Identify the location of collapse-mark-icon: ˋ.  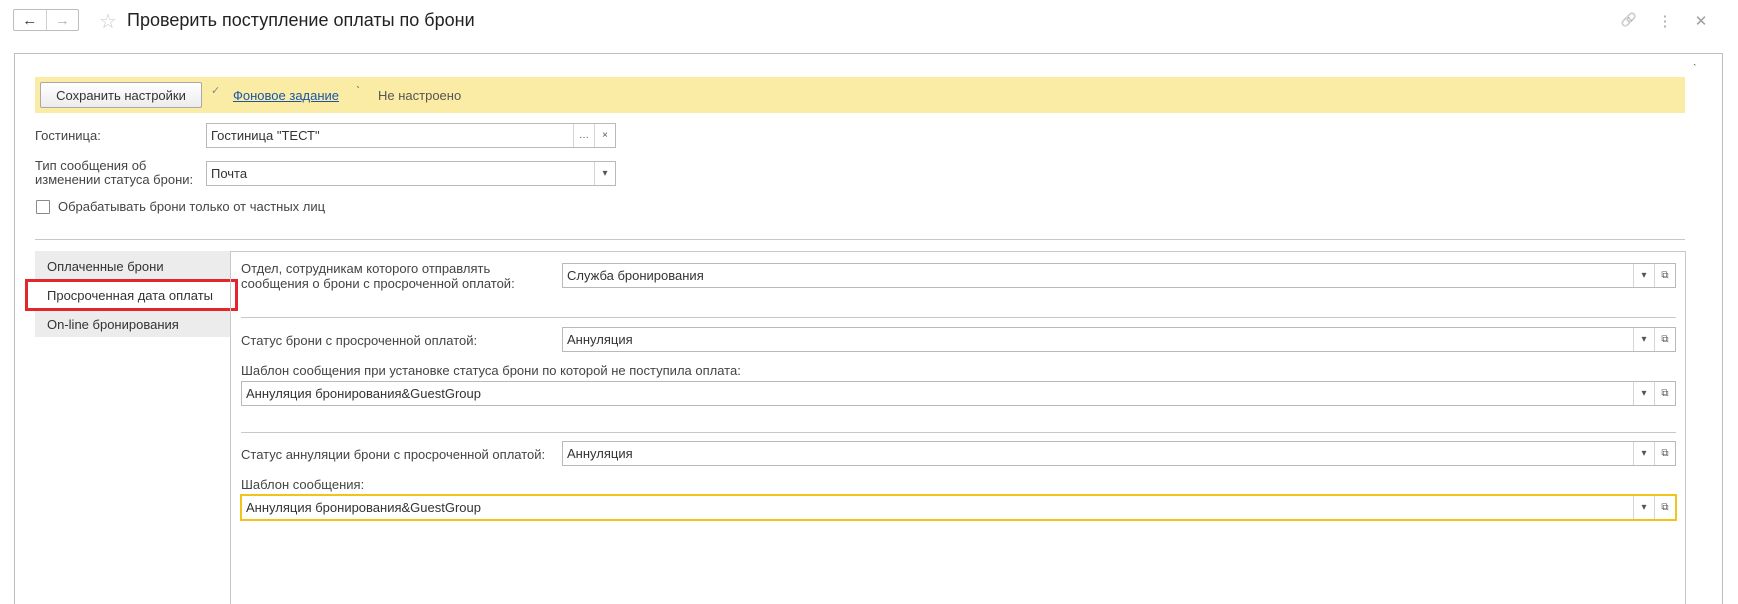
(1695, 69).